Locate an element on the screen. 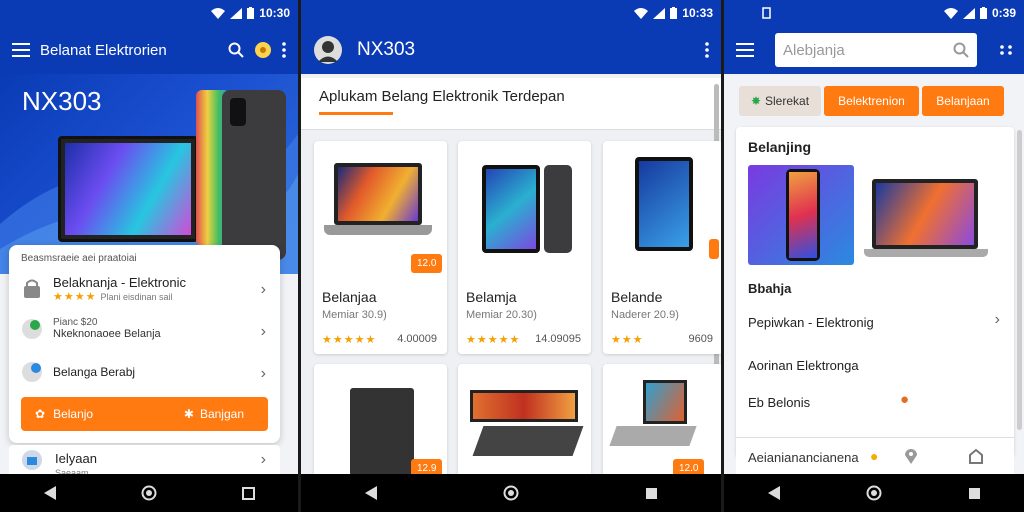  notification-icon is located at coordinates (263, 50).